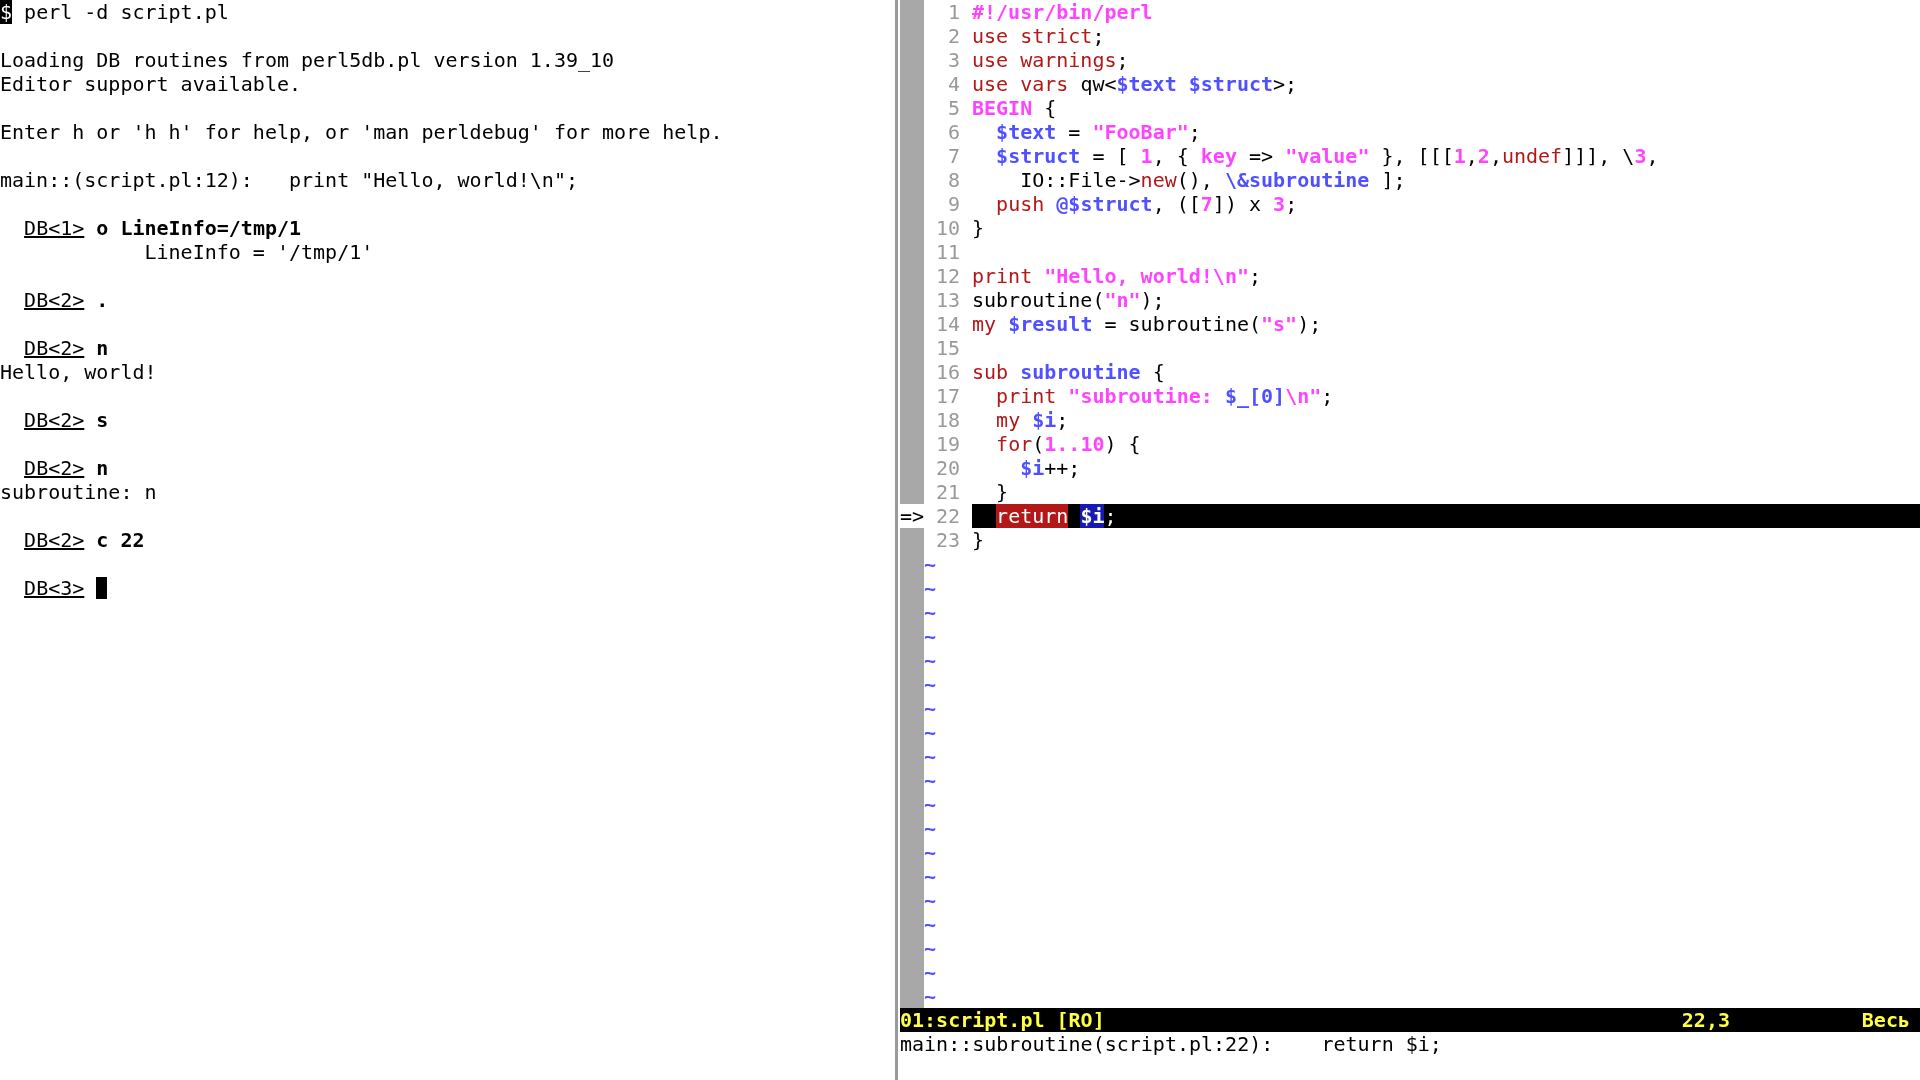 This screenshot has height=1080, width=1920. What do you see at coordinates (947, 492) in the screenshot?
I see `line-number: 21` at bounding box center [947, 492].